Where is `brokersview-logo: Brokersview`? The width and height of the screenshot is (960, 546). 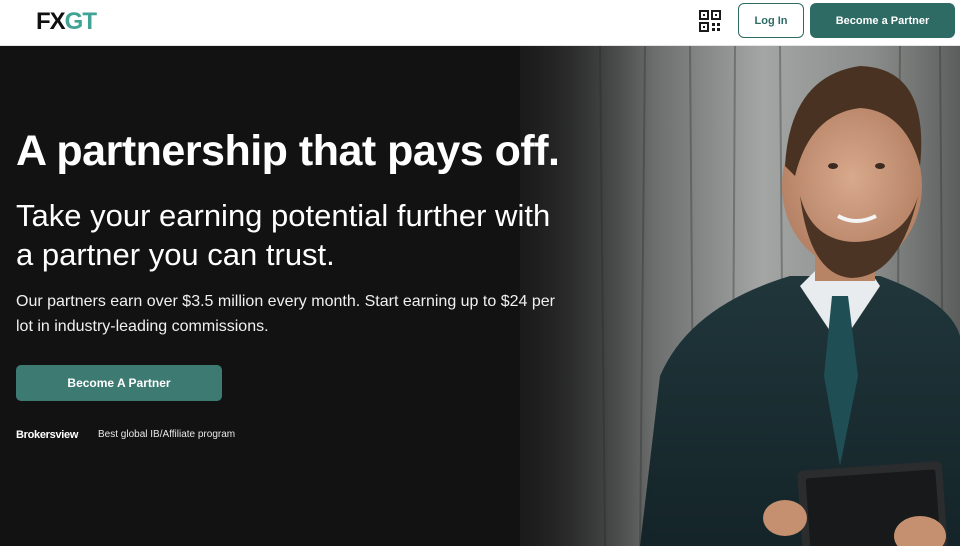 brokersview-logo: Brokersview is located at coordinates (47, 435).